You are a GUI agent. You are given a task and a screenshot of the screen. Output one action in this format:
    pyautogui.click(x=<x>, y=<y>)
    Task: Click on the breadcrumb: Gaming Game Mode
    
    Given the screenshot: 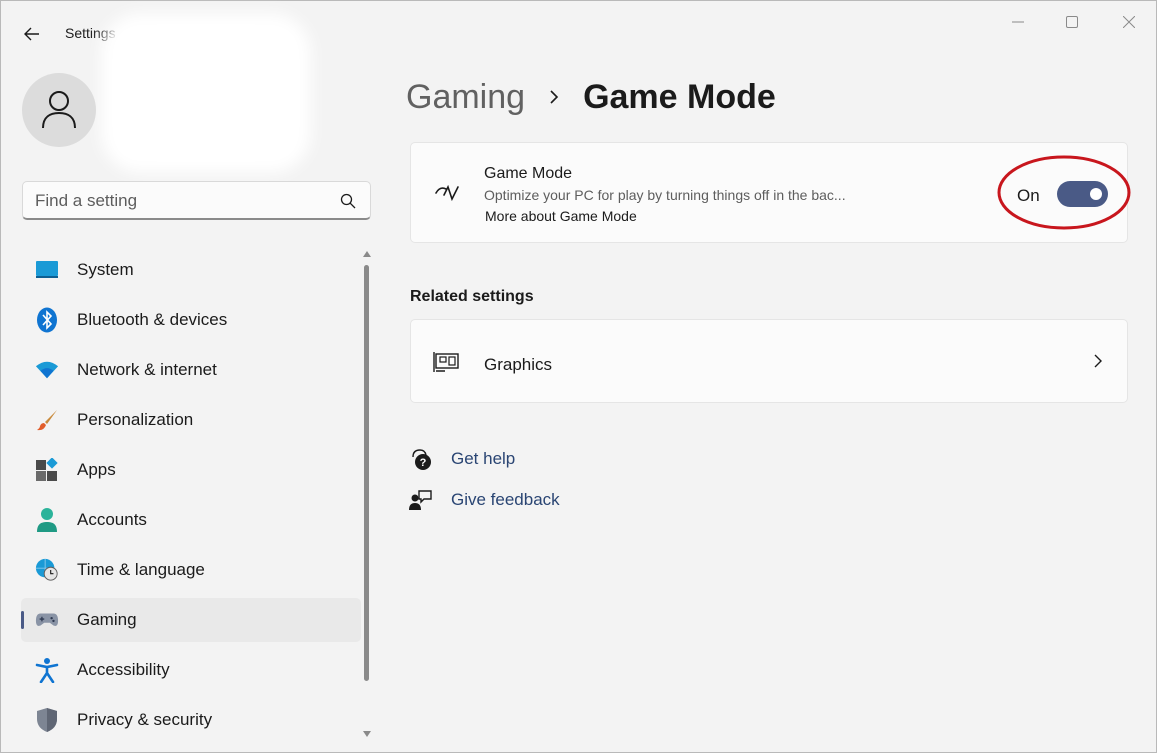 What is the action you would take?
    pyautogui.click(x=591, y=97)
    